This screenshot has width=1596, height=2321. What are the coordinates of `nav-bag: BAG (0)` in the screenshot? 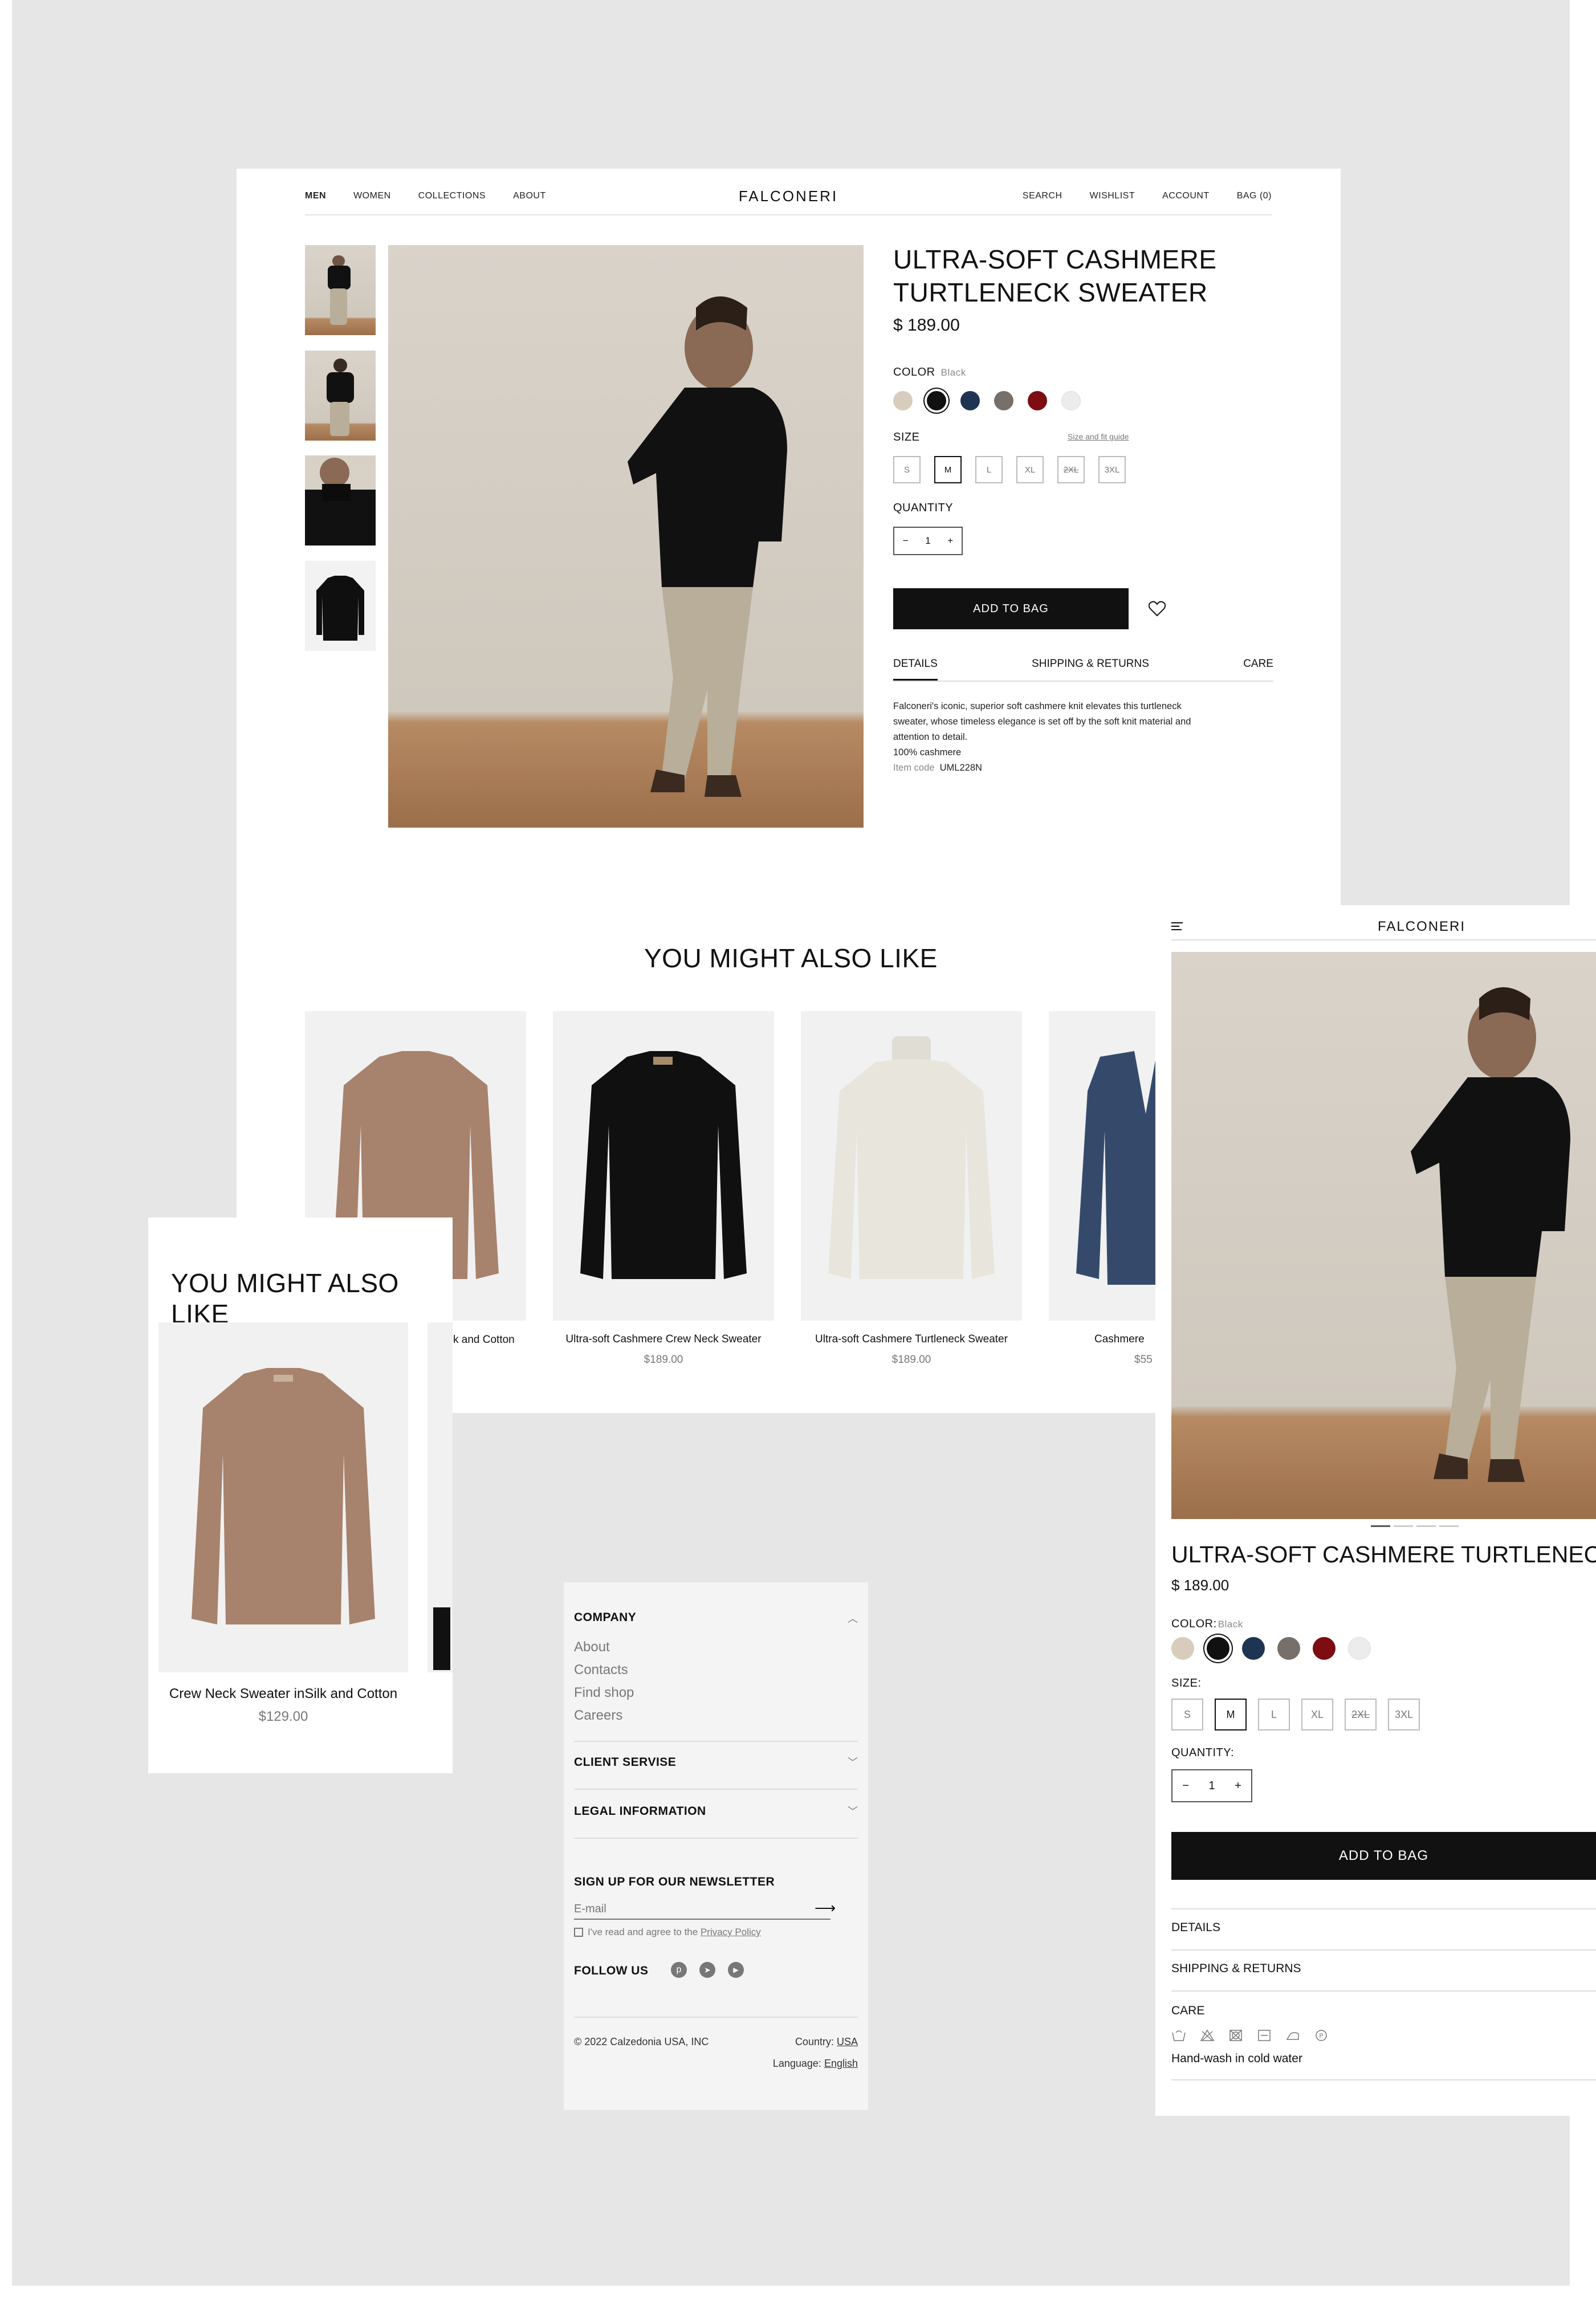 It's located at (1254, 196).